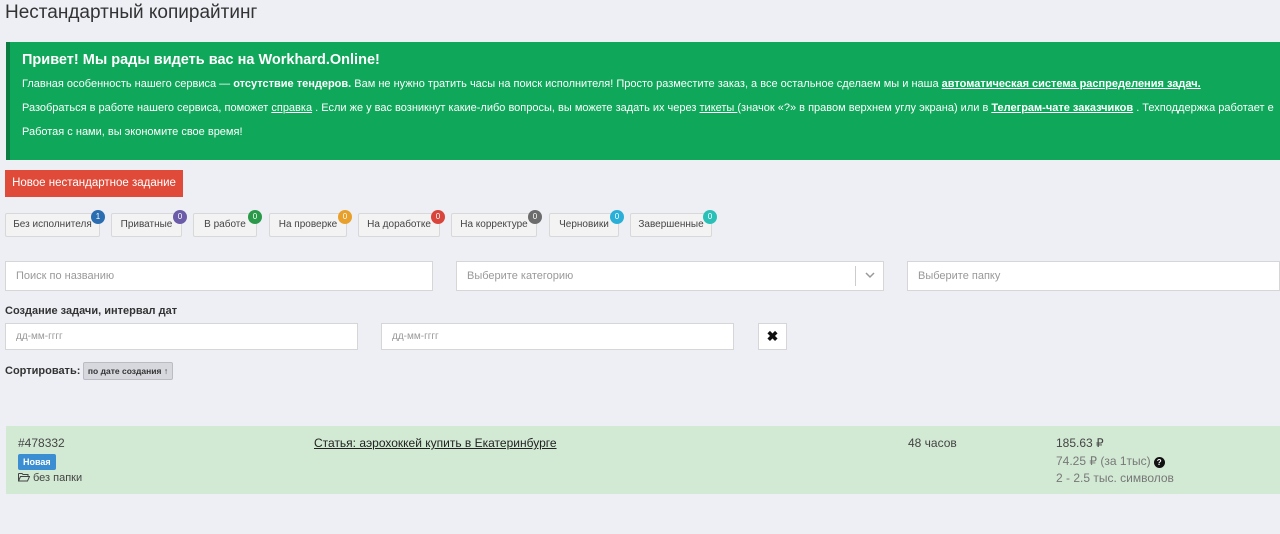 This screenshot has width=1280, height=534. What do you see at coordinates (557, 336) in the screenshot?
I see `date-to-input: дд-мм-гггг` at bounding box center [557, 336].